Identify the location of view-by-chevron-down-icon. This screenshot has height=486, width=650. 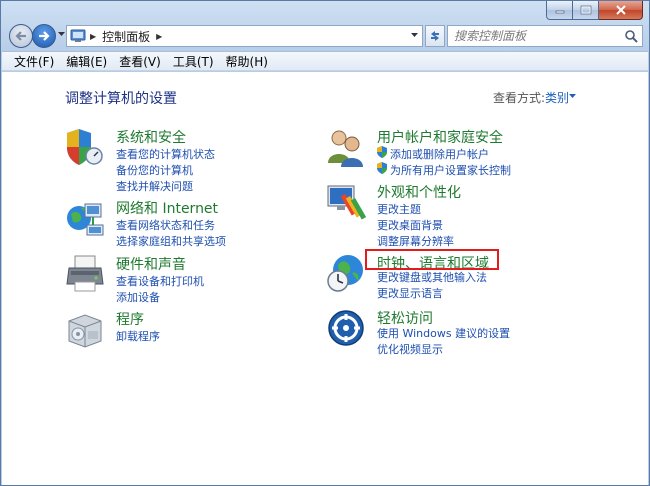
(572, 96).